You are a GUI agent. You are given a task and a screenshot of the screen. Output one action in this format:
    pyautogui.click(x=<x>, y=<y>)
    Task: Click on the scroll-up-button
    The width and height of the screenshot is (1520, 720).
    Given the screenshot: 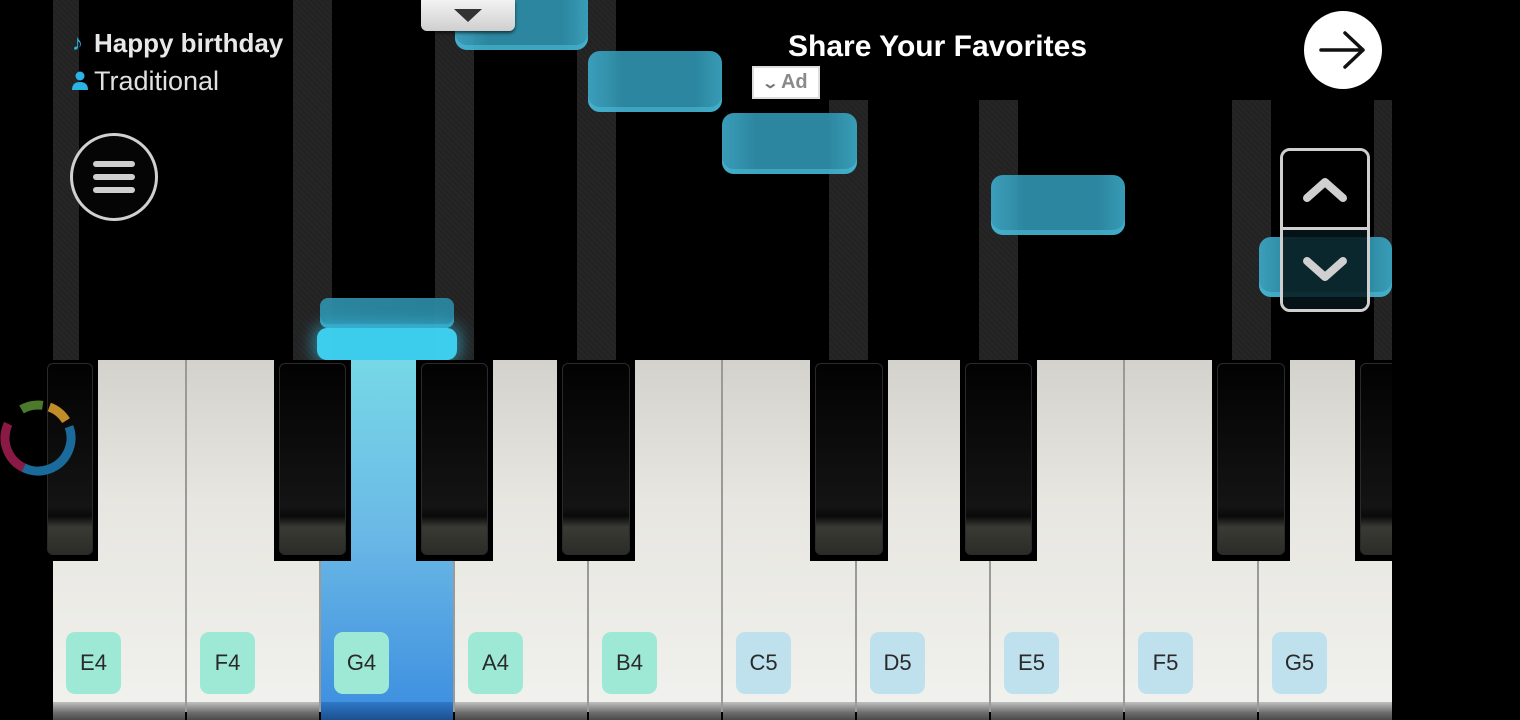 What is the action you would take?
    pyautogui.click(x=1325, y=190)
    